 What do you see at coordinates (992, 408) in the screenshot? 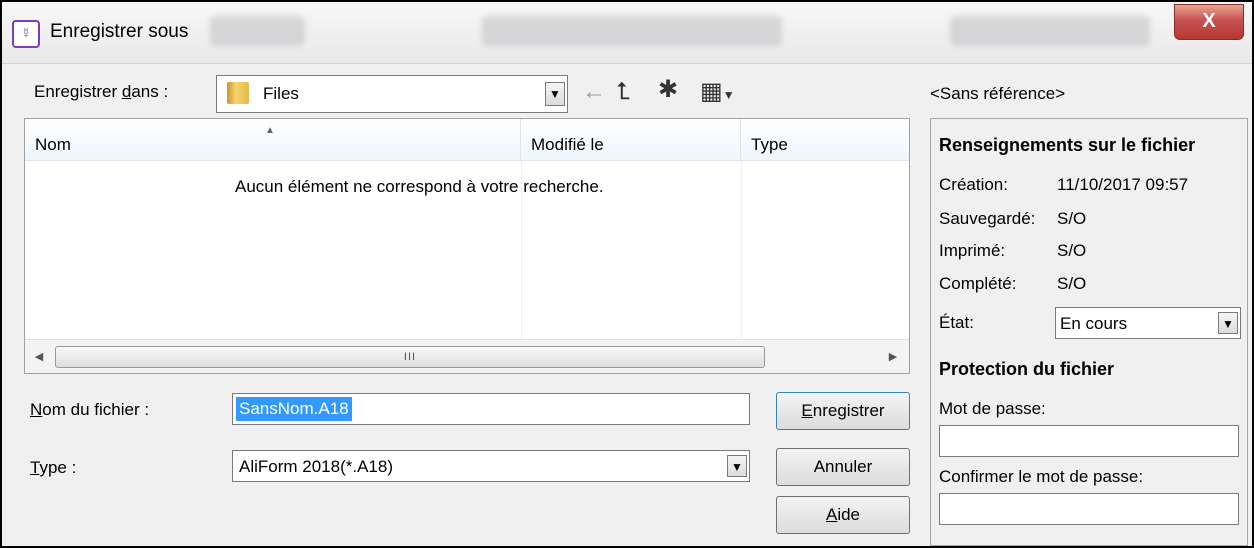
I see `password-label: Mot de passe:` at bounding box center [992, 408].